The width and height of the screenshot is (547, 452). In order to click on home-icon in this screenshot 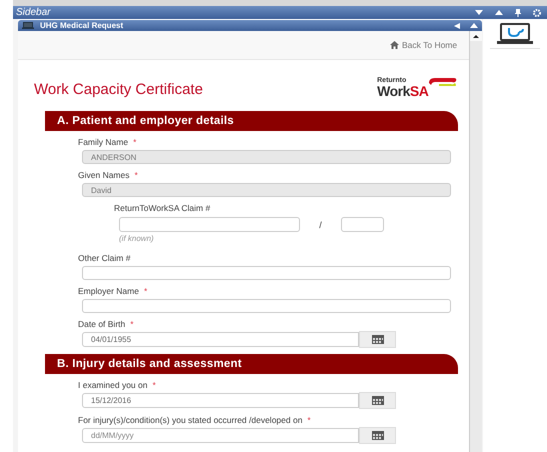, I will do `click(394, 45)`.